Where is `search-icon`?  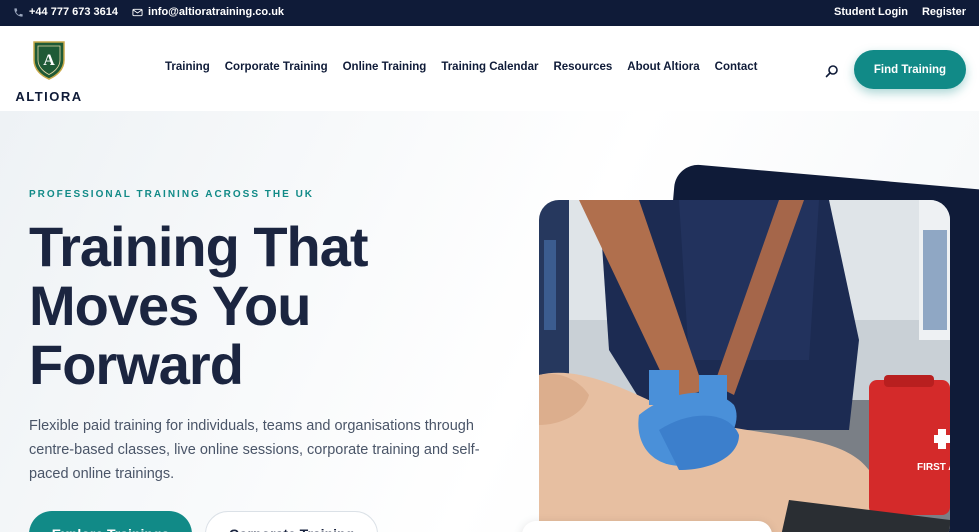
search-icon is located at coordinates (832, 71).